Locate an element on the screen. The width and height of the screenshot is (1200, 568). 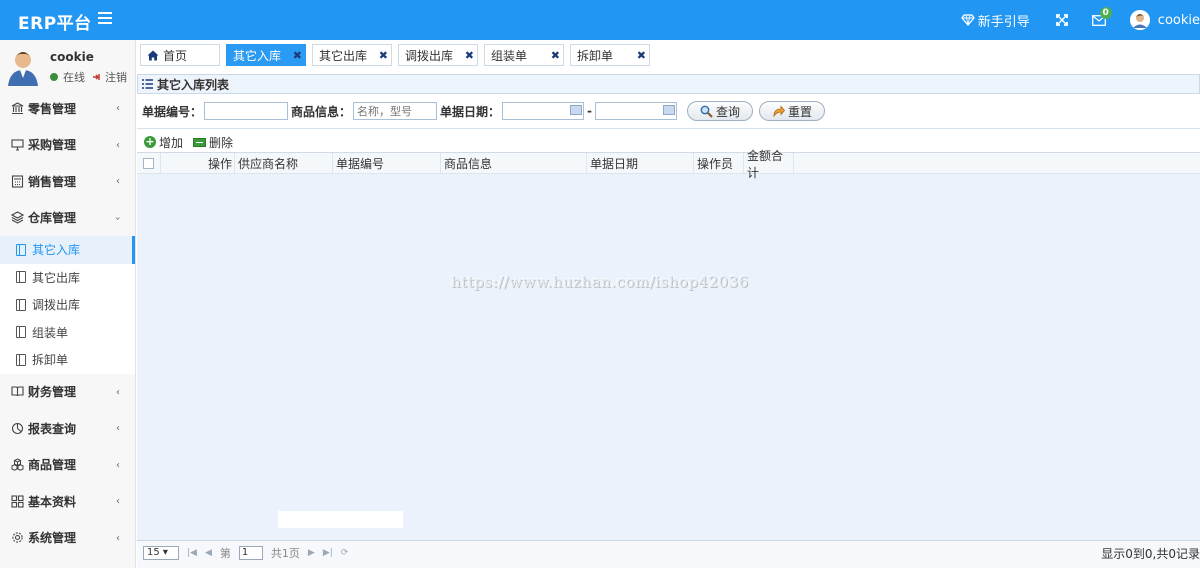
product-input is located at coordinates (395, 111).